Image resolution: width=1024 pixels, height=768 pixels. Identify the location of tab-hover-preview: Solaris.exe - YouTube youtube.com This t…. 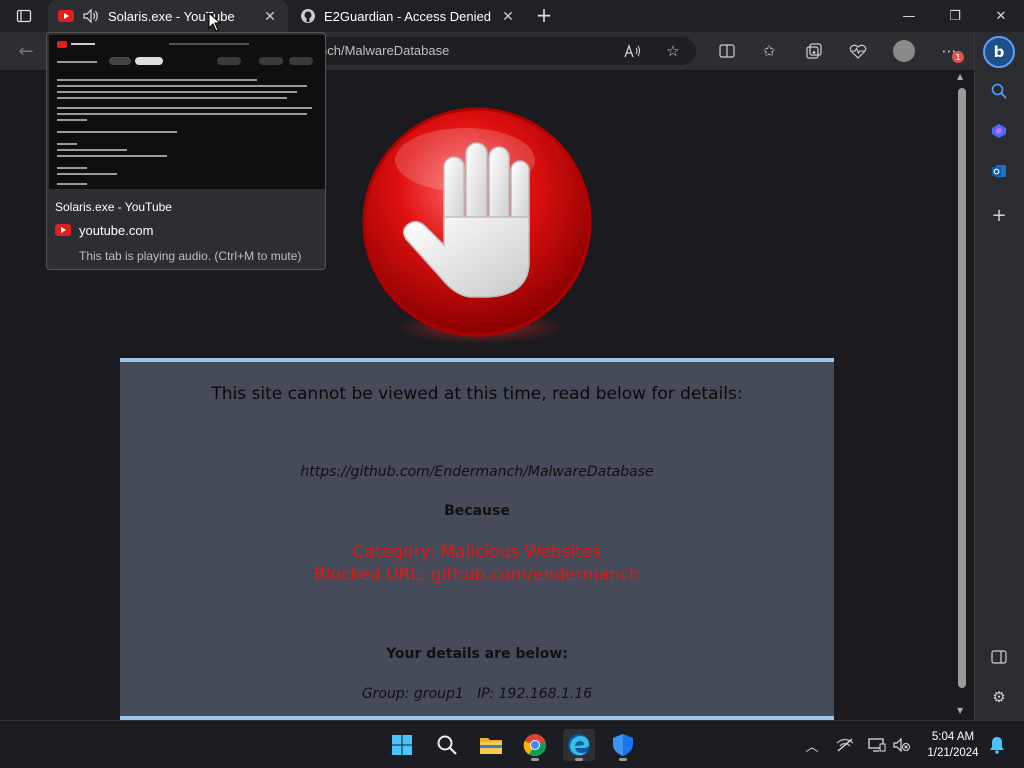
(186, 151).